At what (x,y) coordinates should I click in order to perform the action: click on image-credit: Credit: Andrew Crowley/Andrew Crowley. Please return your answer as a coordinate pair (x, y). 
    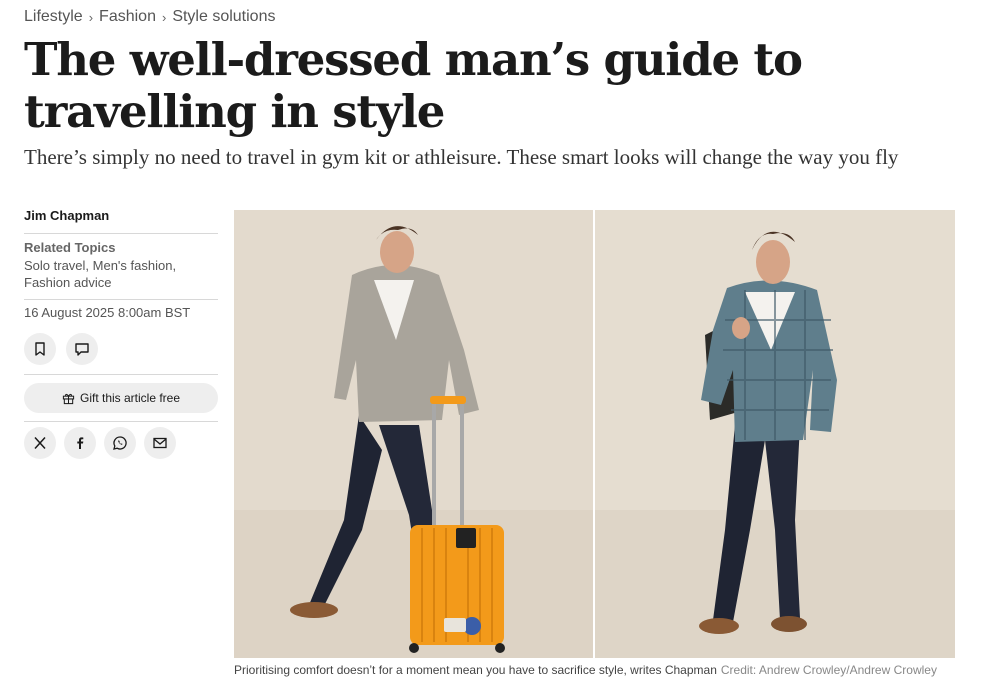
    Looking at the image, I should click on (828, 670).